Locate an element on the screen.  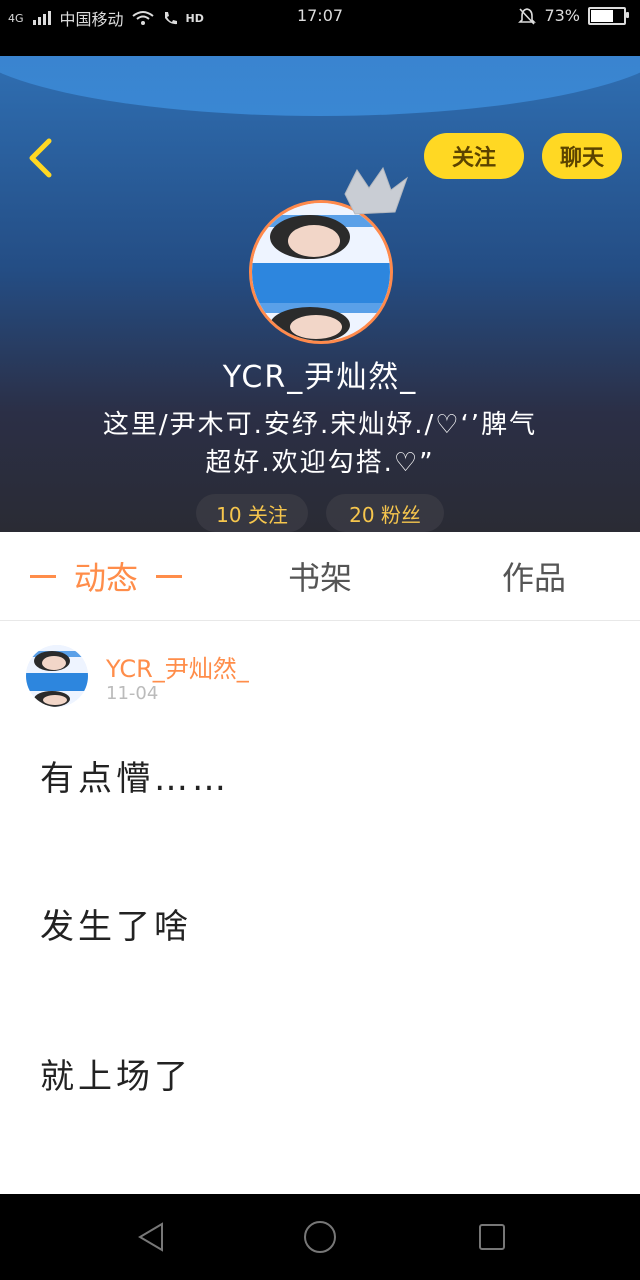
post-avatar-photo is located at coordinates (57, 676).